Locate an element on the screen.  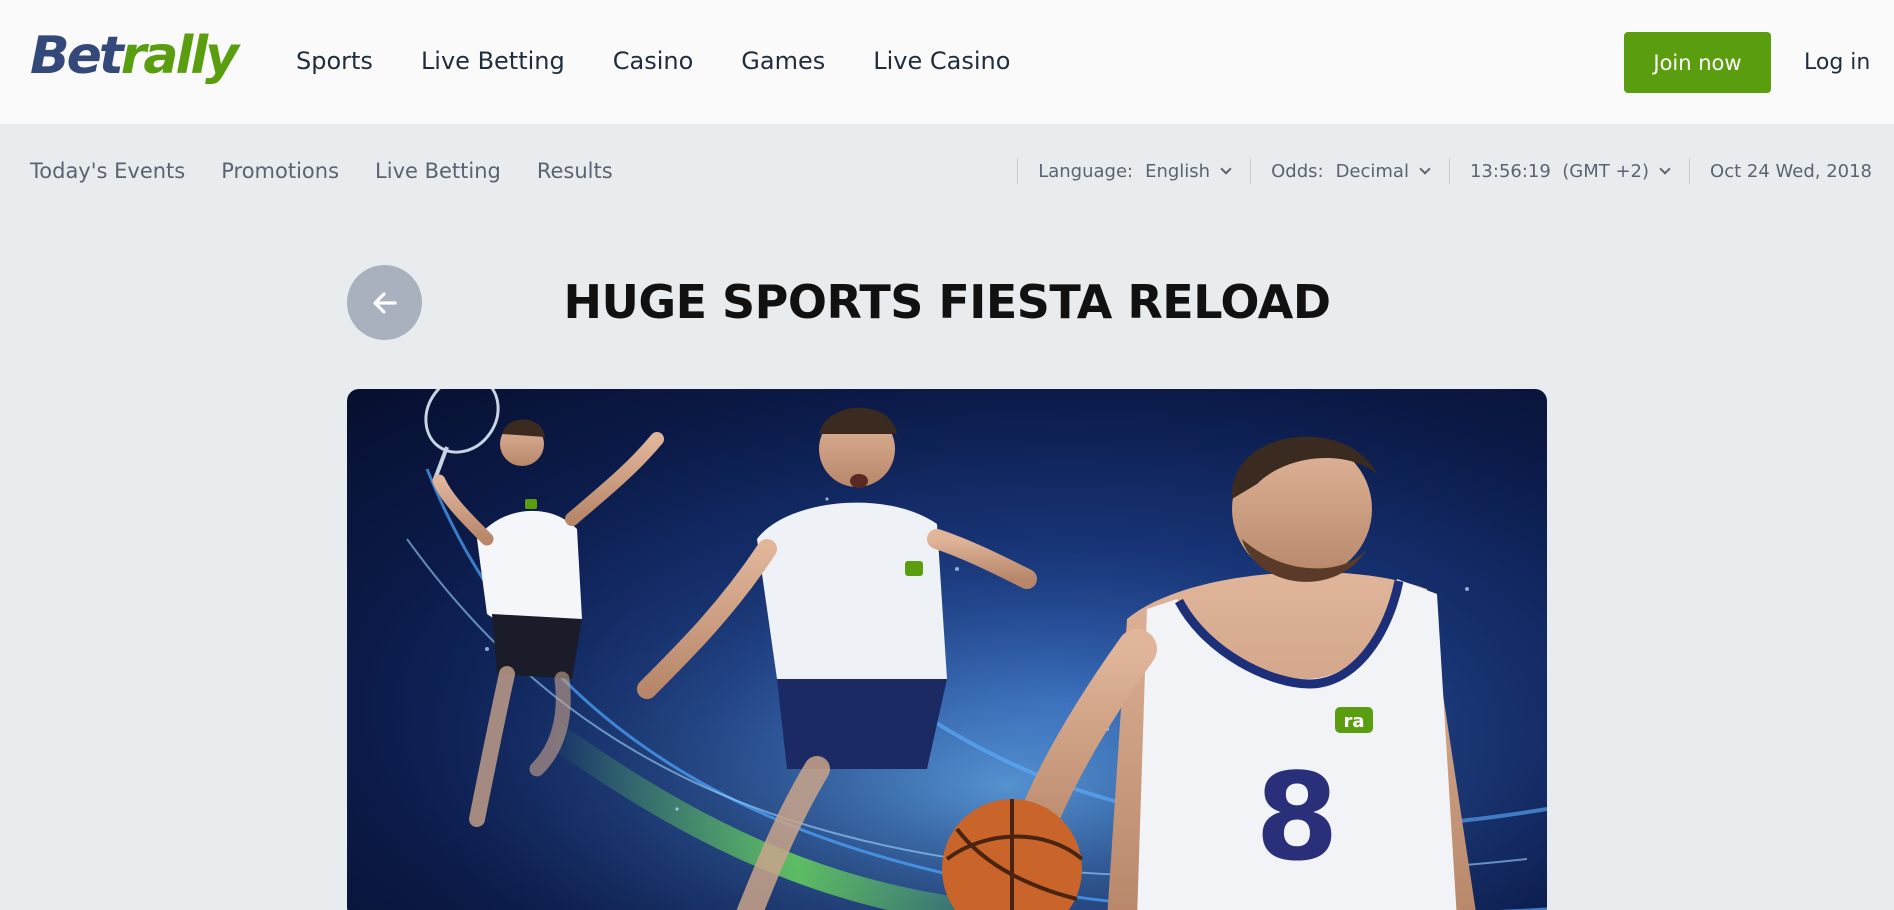
odds-value: Decimal is located at coordinates (1372, 171).